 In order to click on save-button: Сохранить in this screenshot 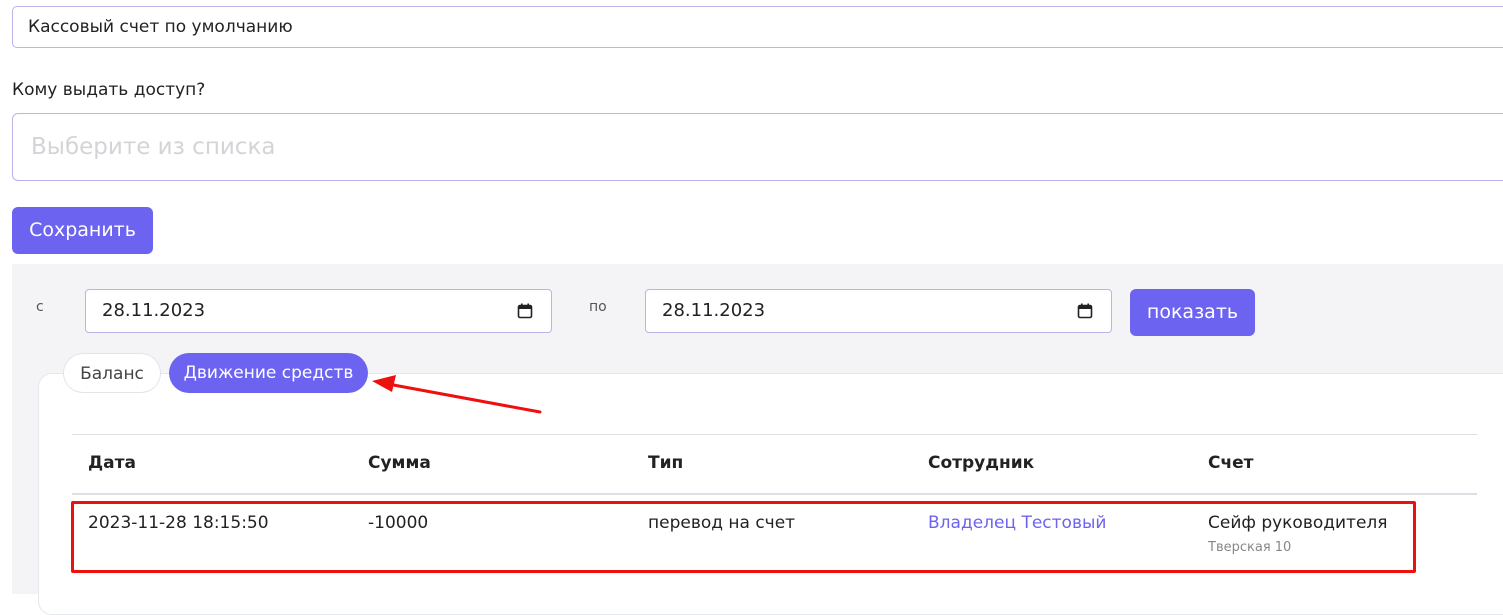, I will do `click(82, 230)`.